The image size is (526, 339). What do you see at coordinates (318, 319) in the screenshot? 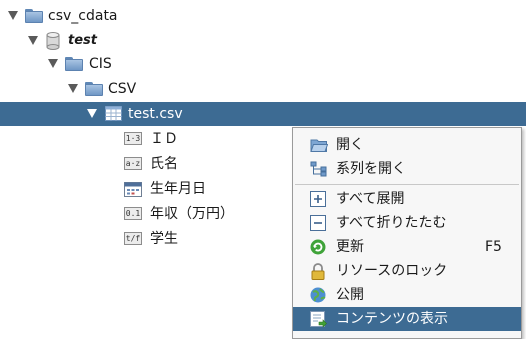
I see `show-contents-icon` at bounding box center [318, 319].